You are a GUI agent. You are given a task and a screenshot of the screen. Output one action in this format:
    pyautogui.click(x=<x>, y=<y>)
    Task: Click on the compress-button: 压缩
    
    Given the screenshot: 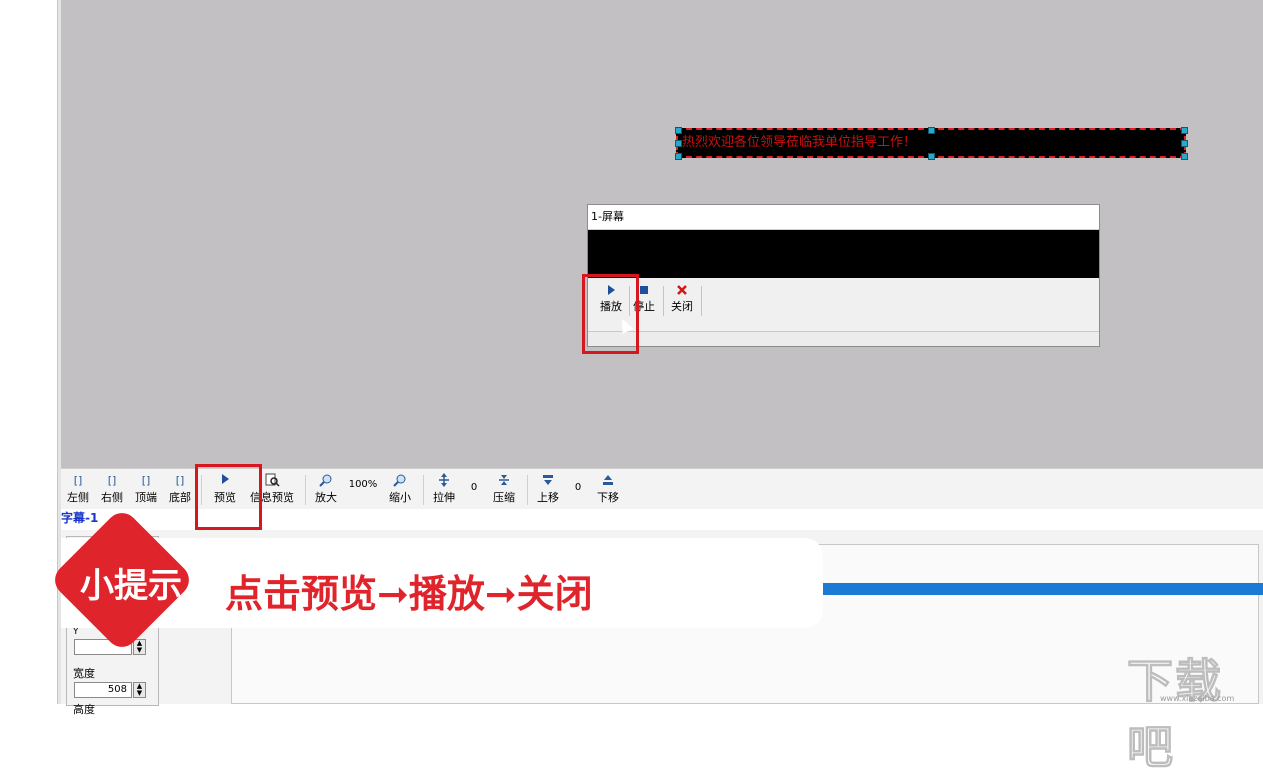 What is the action you would take?
    pyautogui.click(x=504, y=489)
    